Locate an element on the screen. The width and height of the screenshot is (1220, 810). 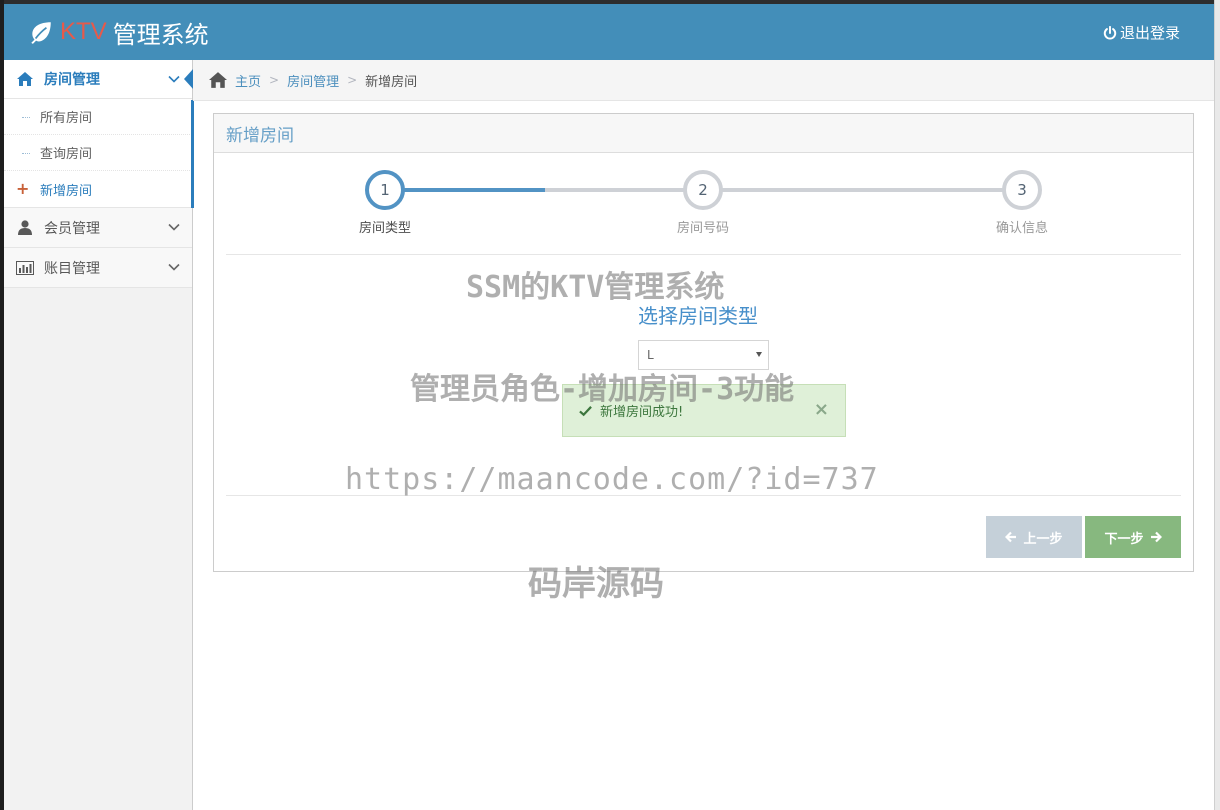
step-1-dot: 1 is located at coordinates (385, 190).